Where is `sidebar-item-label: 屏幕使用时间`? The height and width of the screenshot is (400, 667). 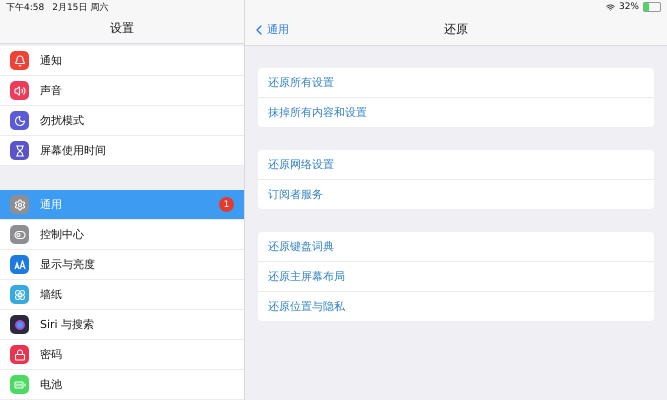 sidebar-item-label: 屏幕使用时间 is located at coordinates (73, 150).